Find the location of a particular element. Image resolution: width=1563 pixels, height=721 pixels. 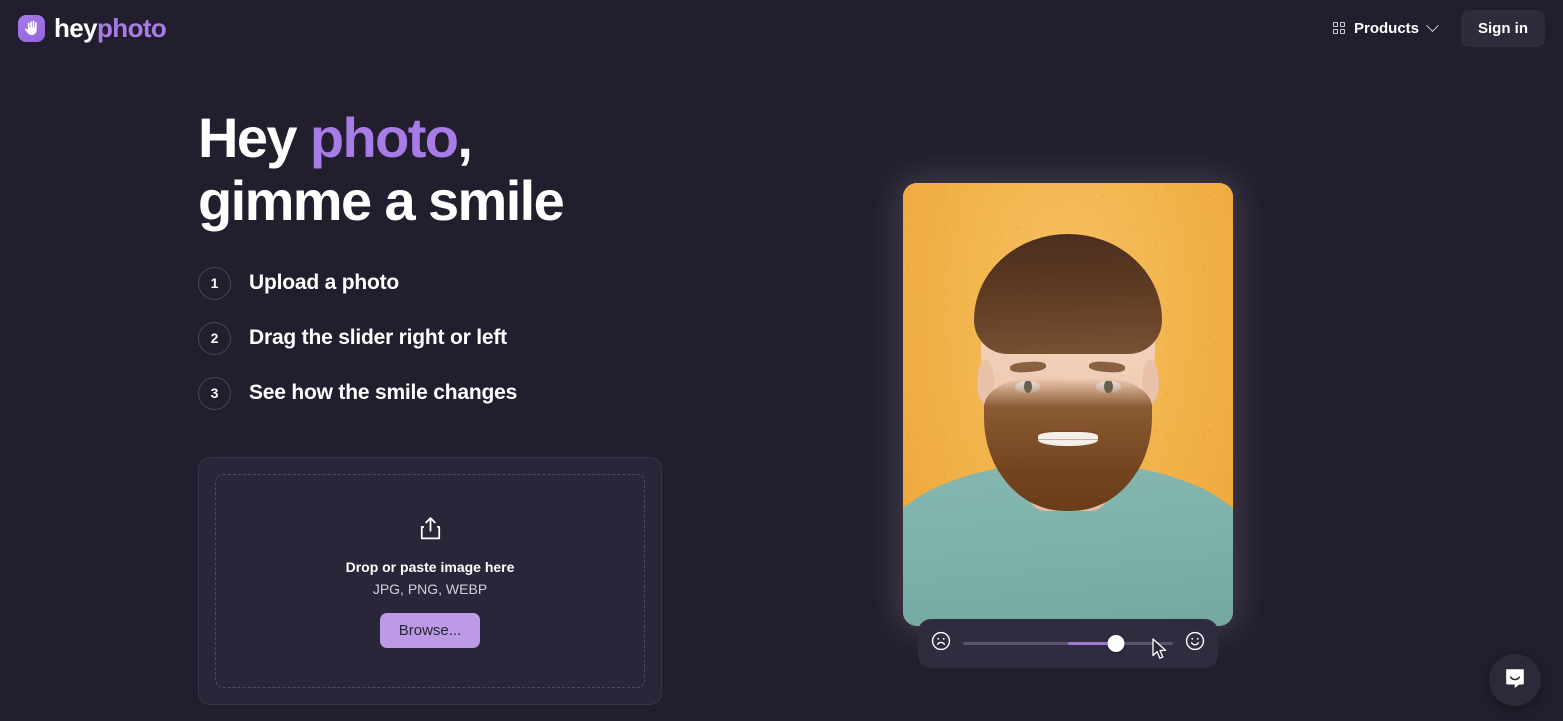

sign-in-button: Sign in is located at coordinates (1503, 28).